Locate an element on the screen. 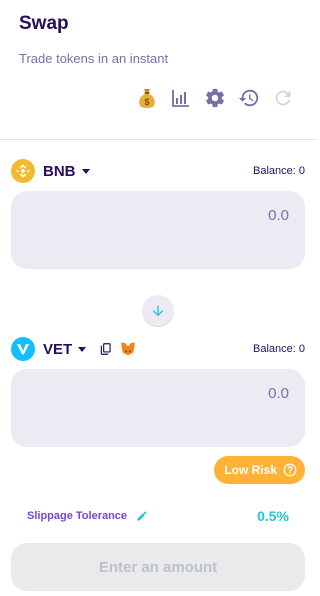  input-token-selector: BNB is located at coordinates (50, 171).